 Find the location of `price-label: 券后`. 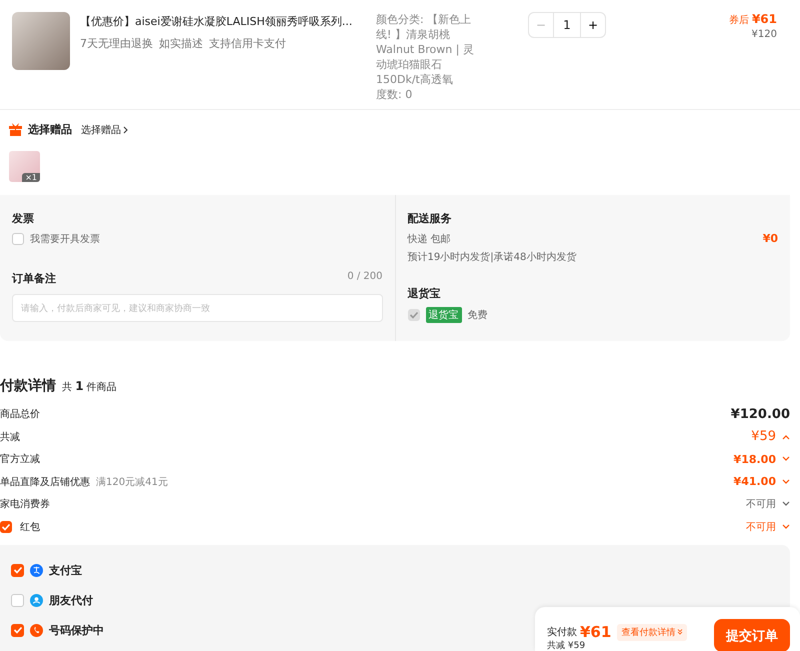

price-label: 券后 is located at coordinates (738, 20).